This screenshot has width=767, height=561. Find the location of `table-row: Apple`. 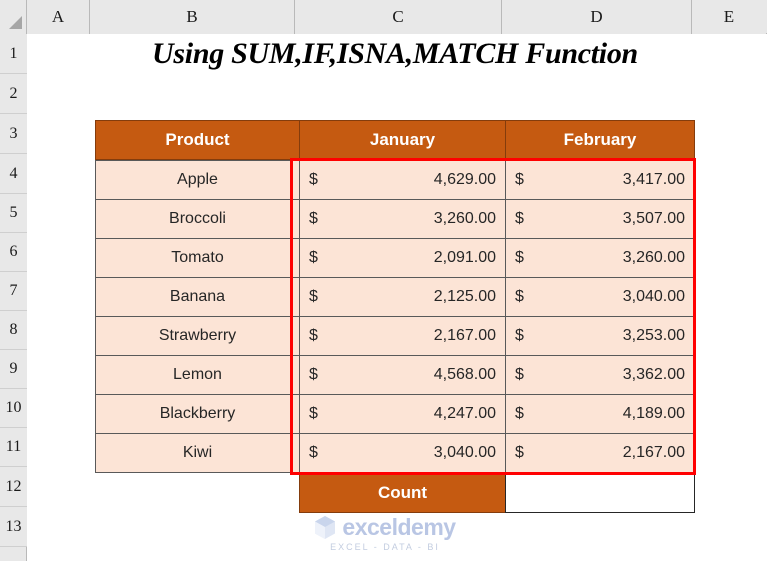

table-row: Apple is located at coordinates (197, 180).